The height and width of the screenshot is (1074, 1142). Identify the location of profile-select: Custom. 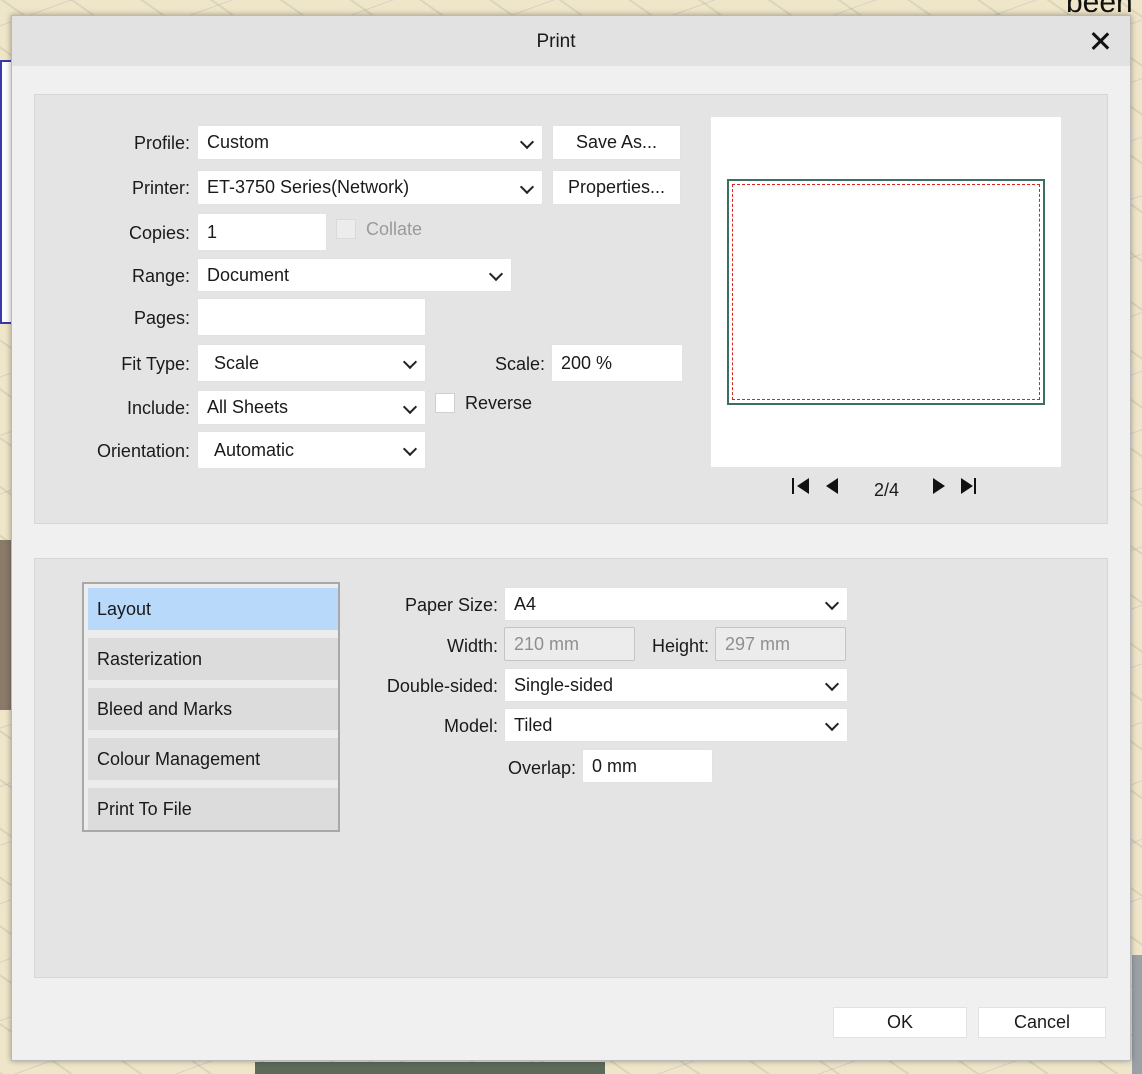
(370, 142).